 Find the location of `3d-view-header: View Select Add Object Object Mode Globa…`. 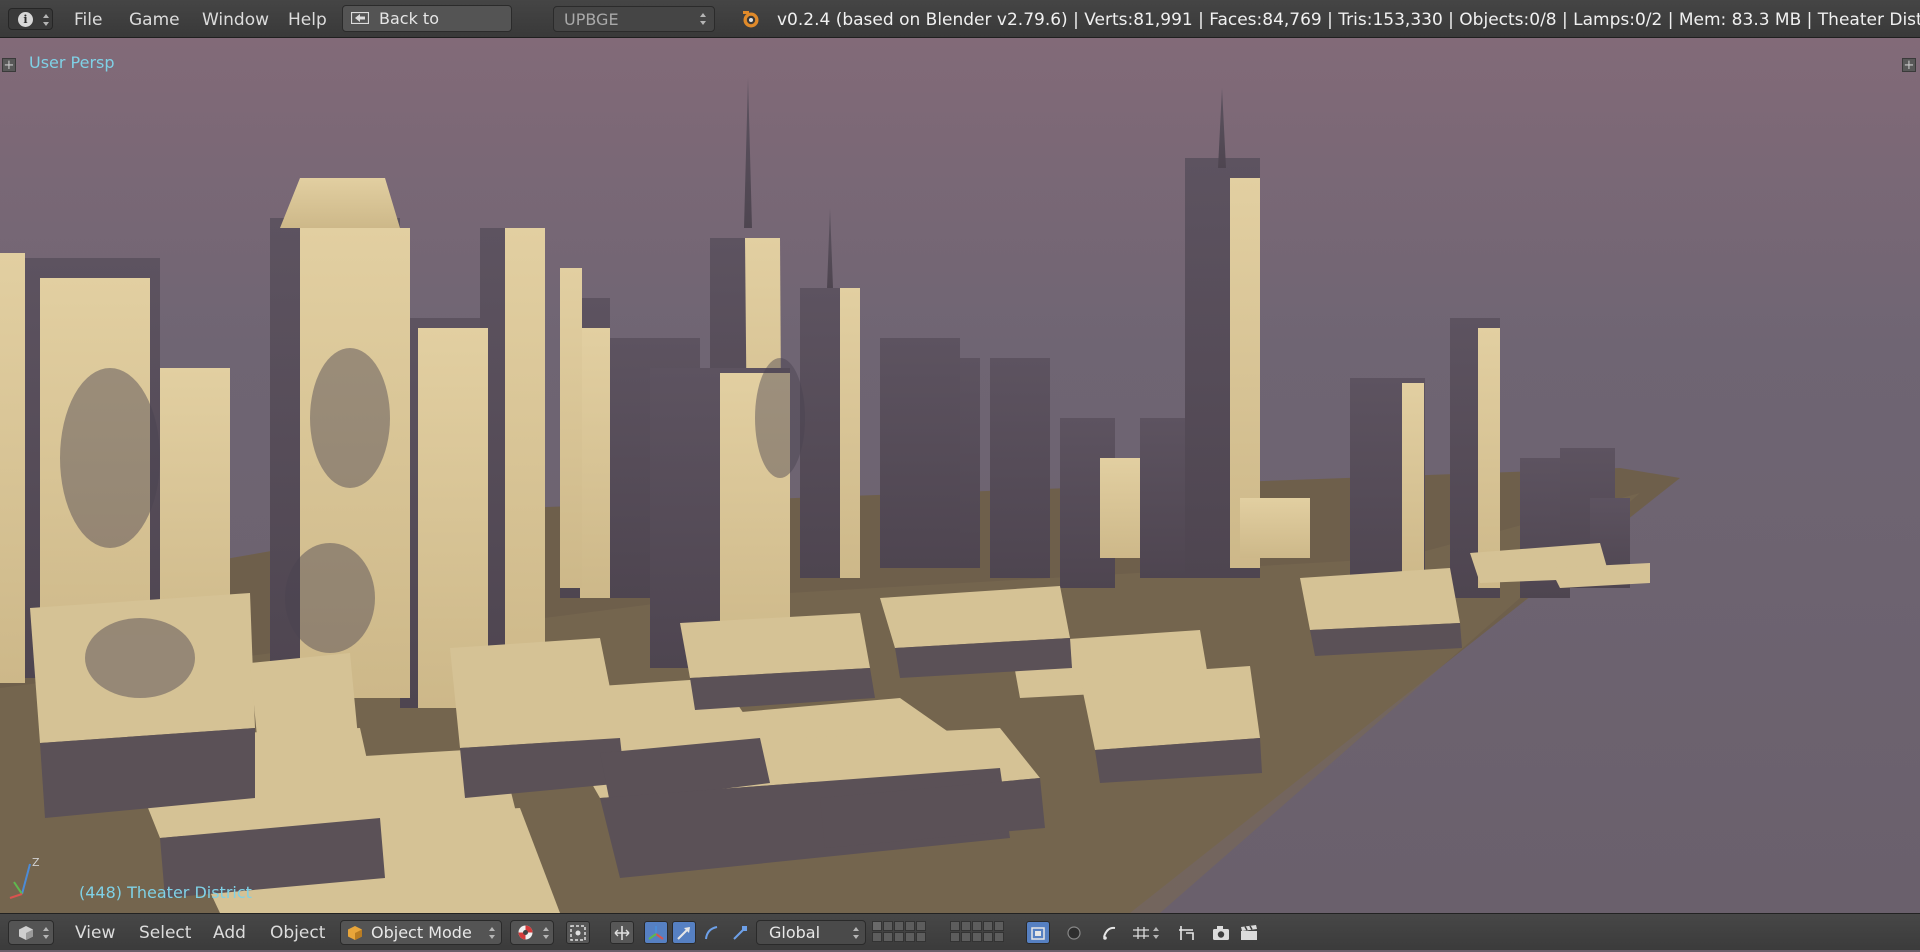

3d-view-header: View Select Add Object Object Mode Globa… is located at coordinates (960, 931).